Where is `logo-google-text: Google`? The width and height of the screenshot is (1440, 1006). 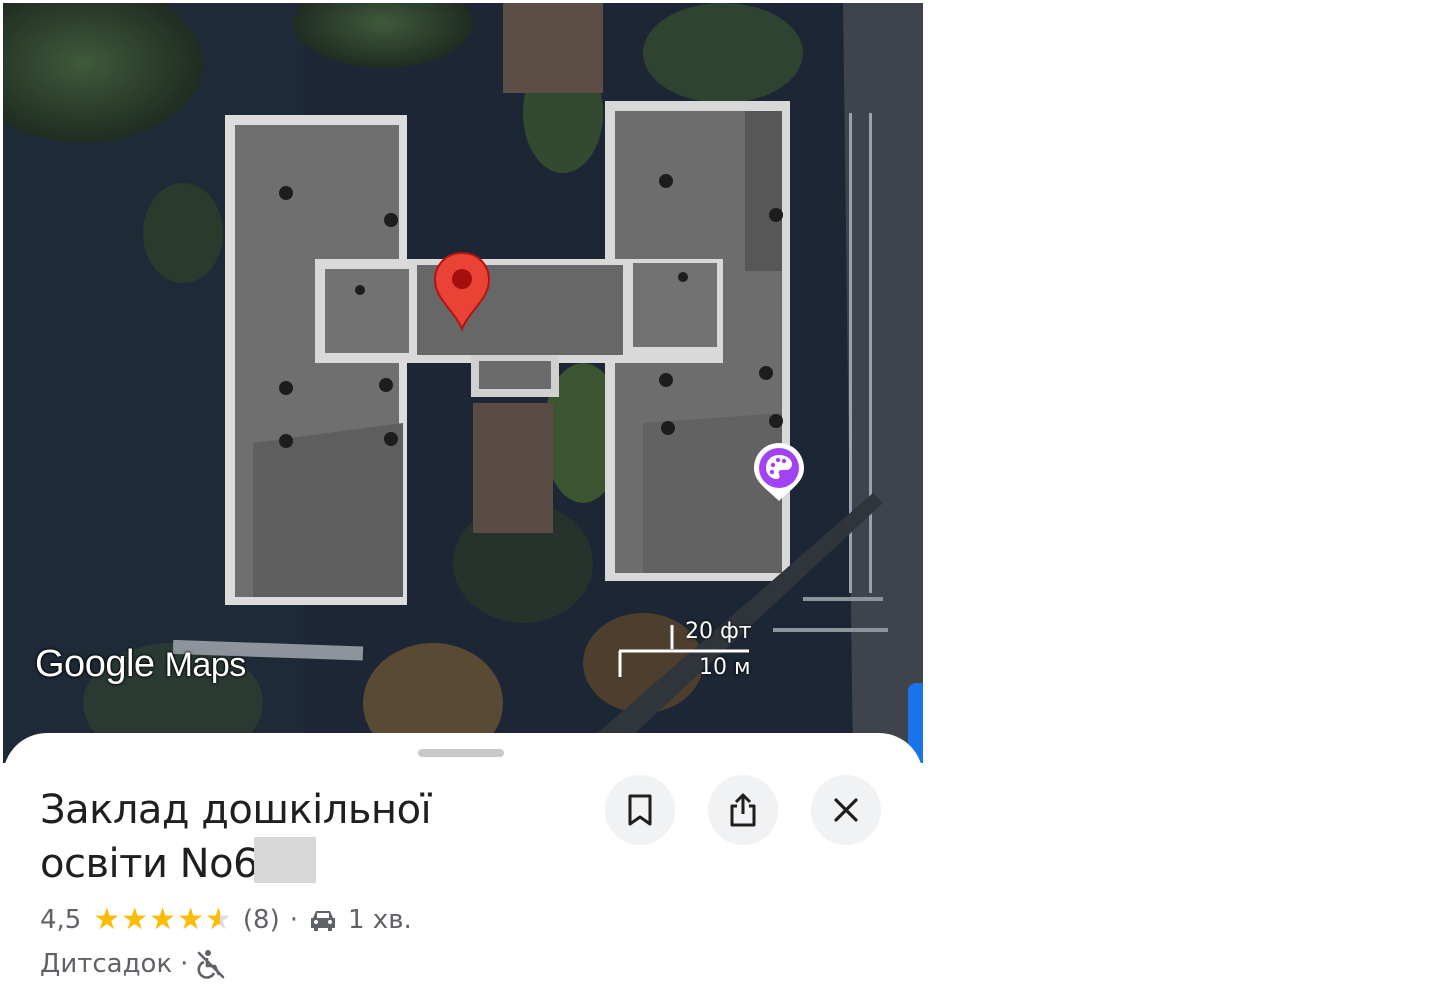 logo-google-text: Google is located at coordinates (95, 664).